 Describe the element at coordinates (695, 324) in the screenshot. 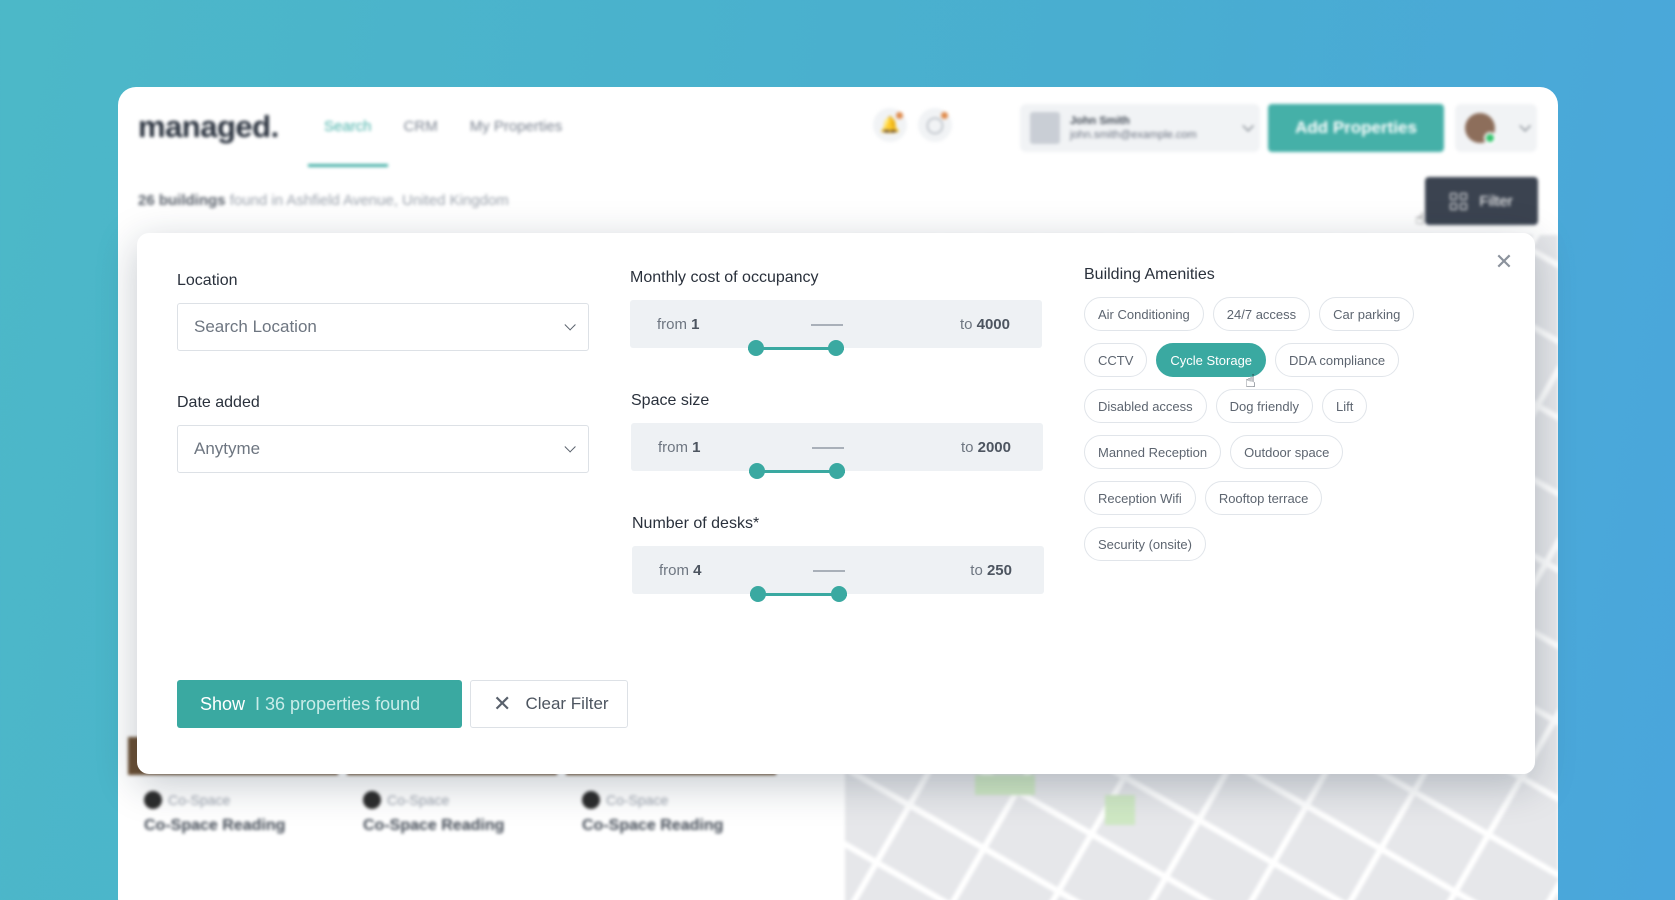

I see `monthly-cost-from: 1` at that location.